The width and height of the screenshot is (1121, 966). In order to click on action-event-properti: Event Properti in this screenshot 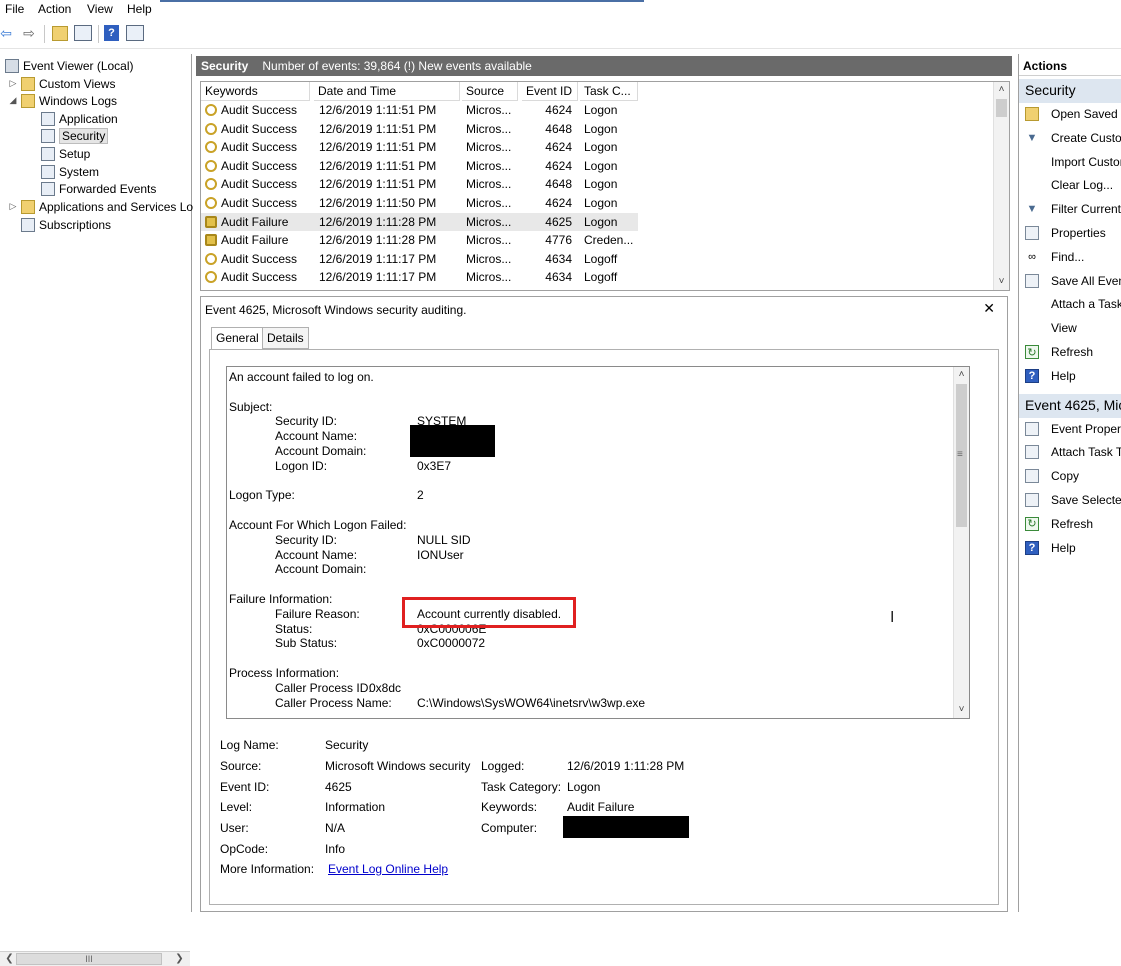, I will do `click(1070, 429)`.